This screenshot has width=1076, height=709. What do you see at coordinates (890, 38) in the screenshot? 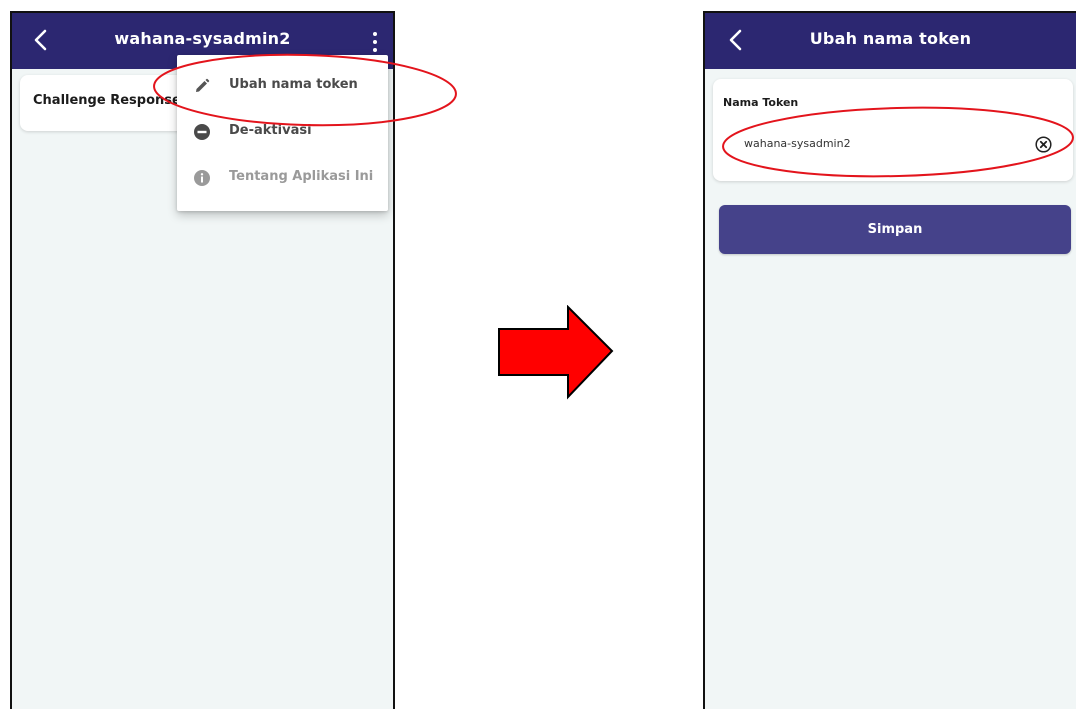
I see `page-title: Ubah nama token` at bounding box center [890, 38].